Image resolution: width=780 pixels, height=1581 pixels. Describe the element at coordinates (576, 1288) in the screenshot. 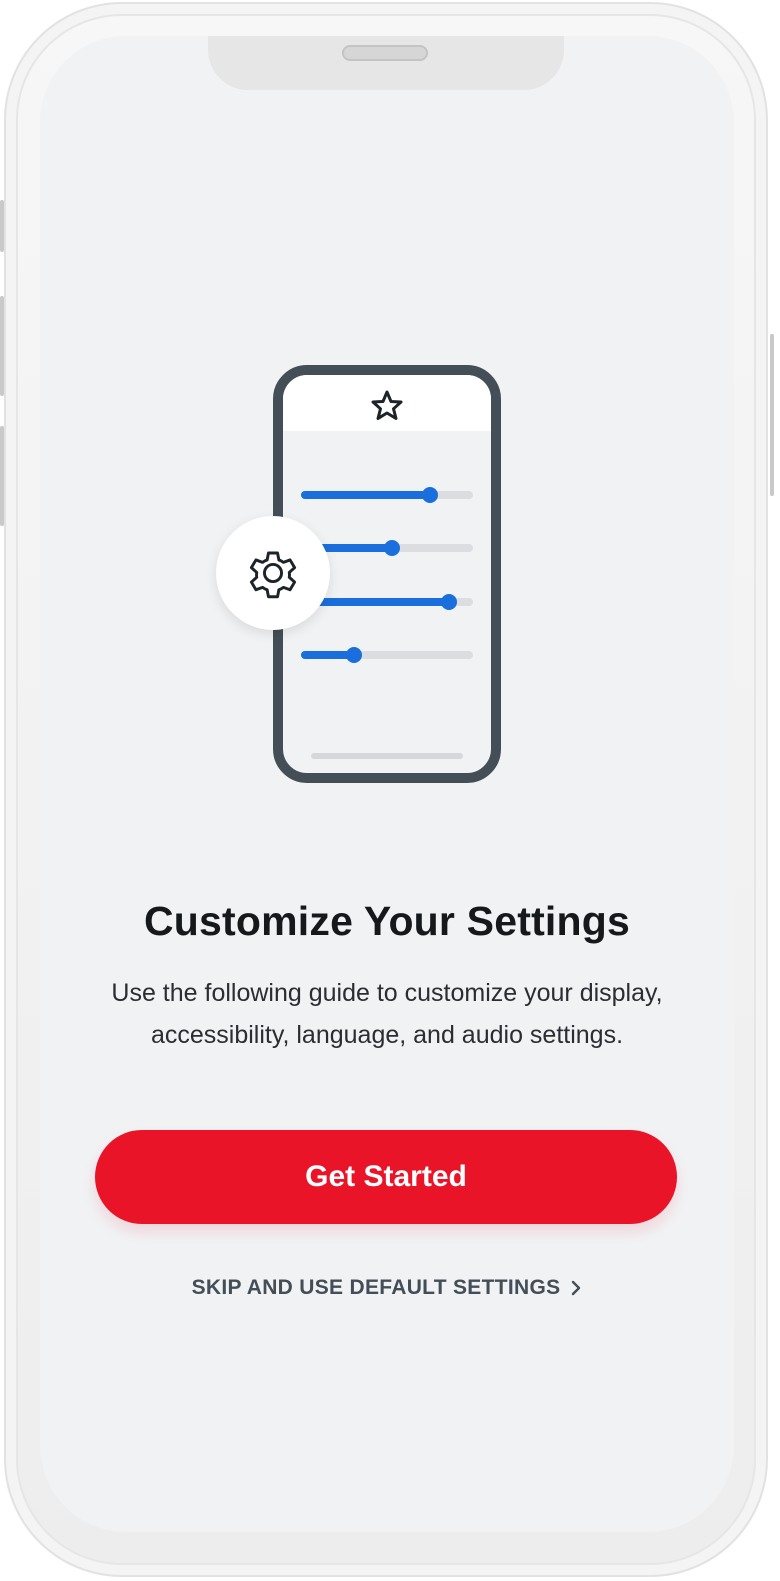

I see `chevron-right-icon` at that location.